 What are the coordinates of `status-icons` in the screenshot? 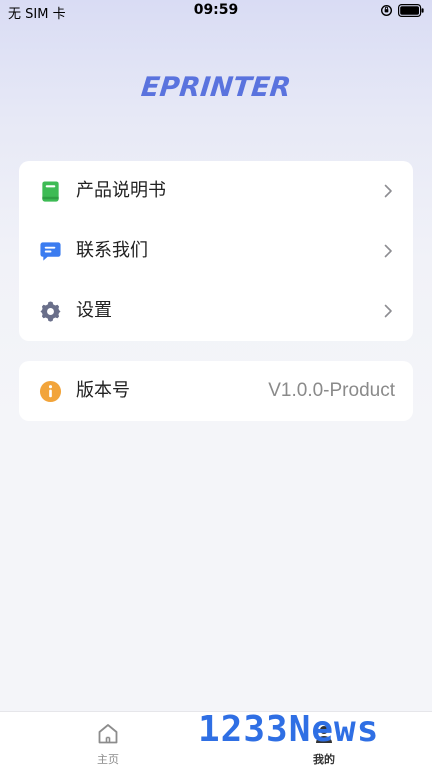 It's located at (402, 10).